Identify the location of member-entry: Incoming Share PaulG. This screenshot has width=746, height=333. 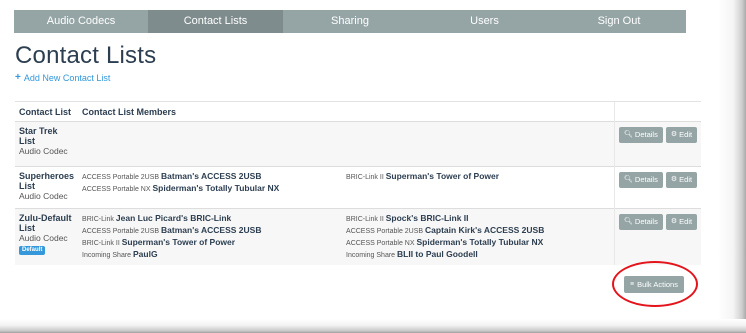
(120, 254).